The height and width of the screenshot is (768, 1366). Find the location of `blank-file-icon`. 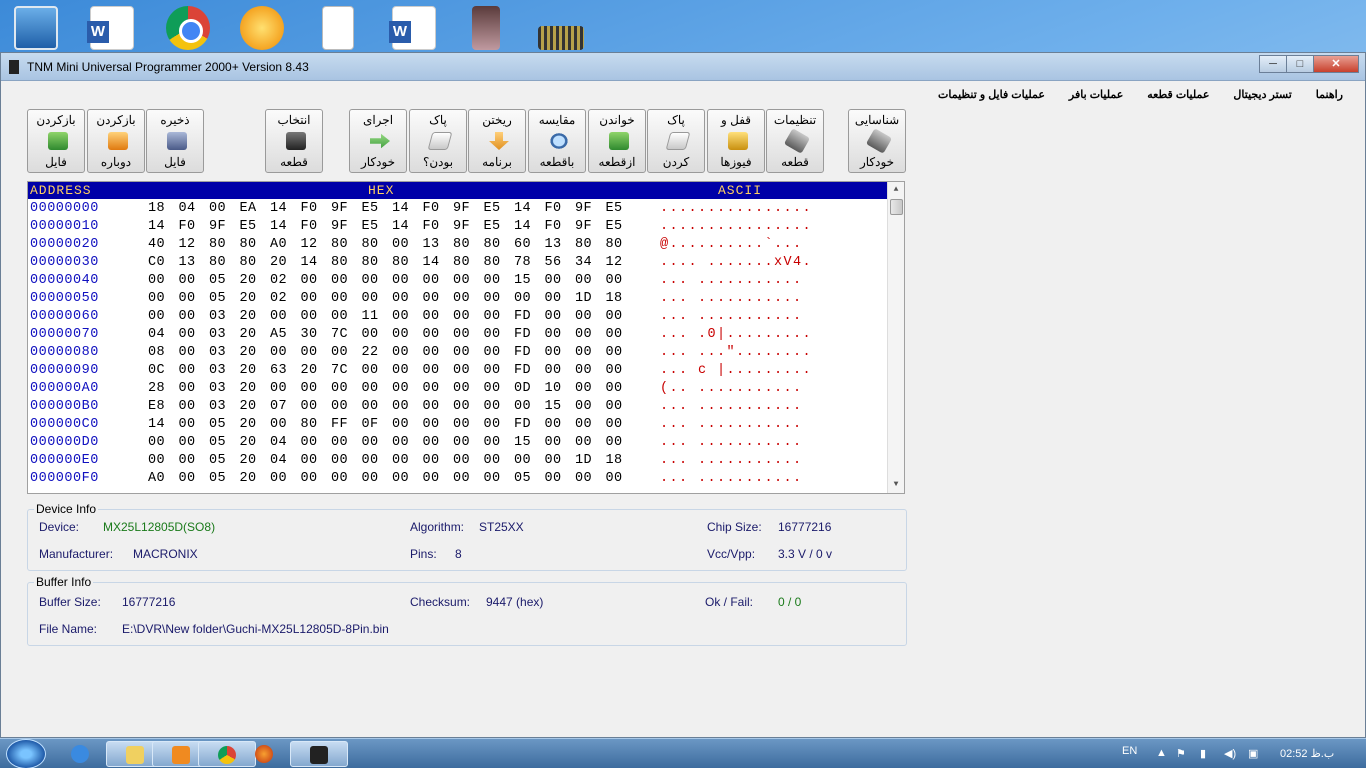

blank-file-icon is located at coordinates (338, 28).